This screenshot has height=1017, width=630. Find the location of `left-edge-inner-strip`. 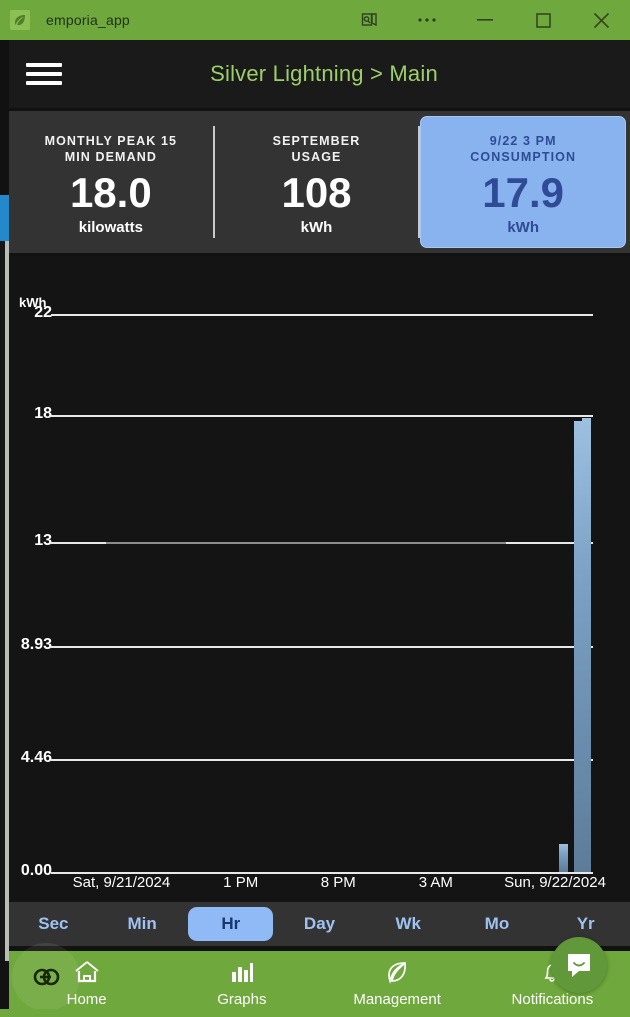

left-edge-inner-strip is located at coordinates (2, 601).